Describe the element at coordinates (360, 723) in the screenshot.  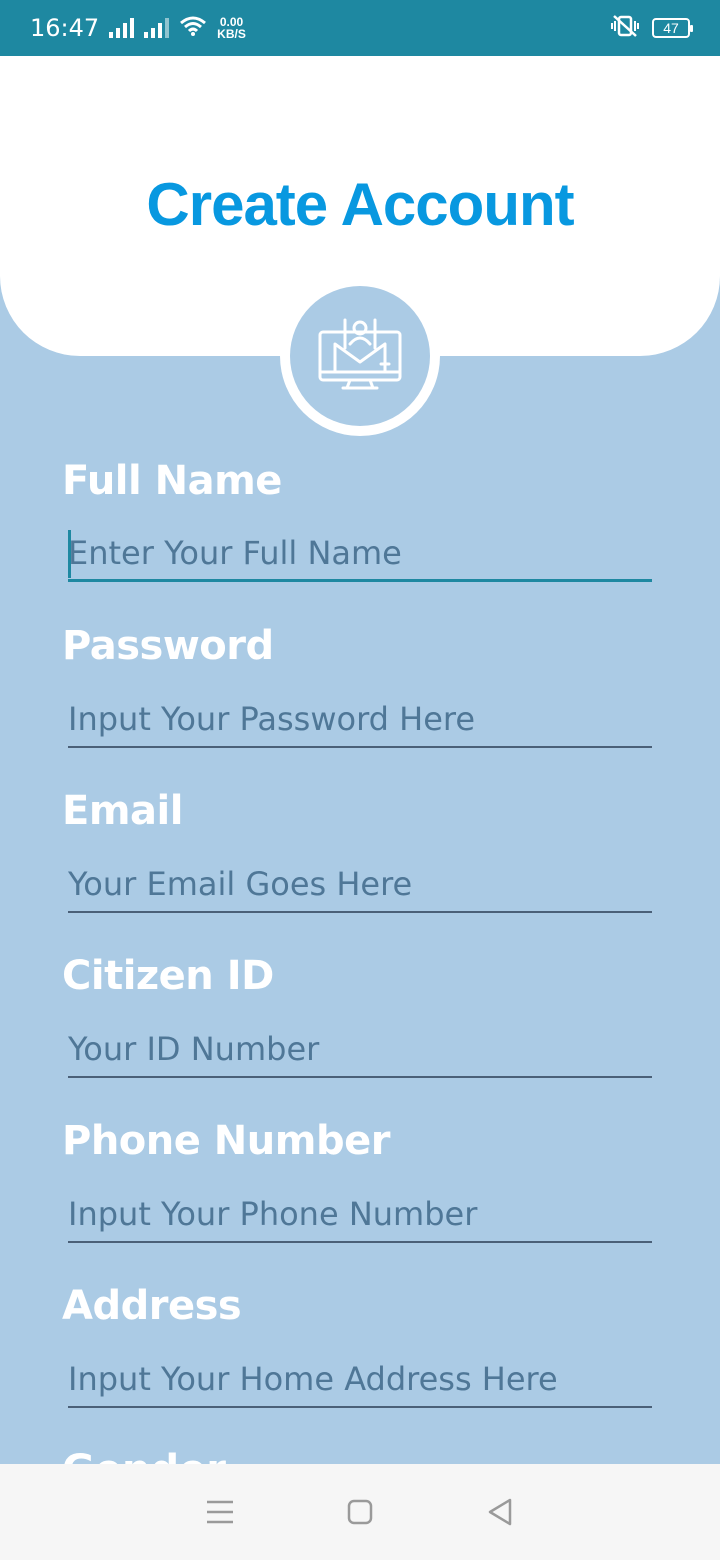
I see `password-input` at that location.